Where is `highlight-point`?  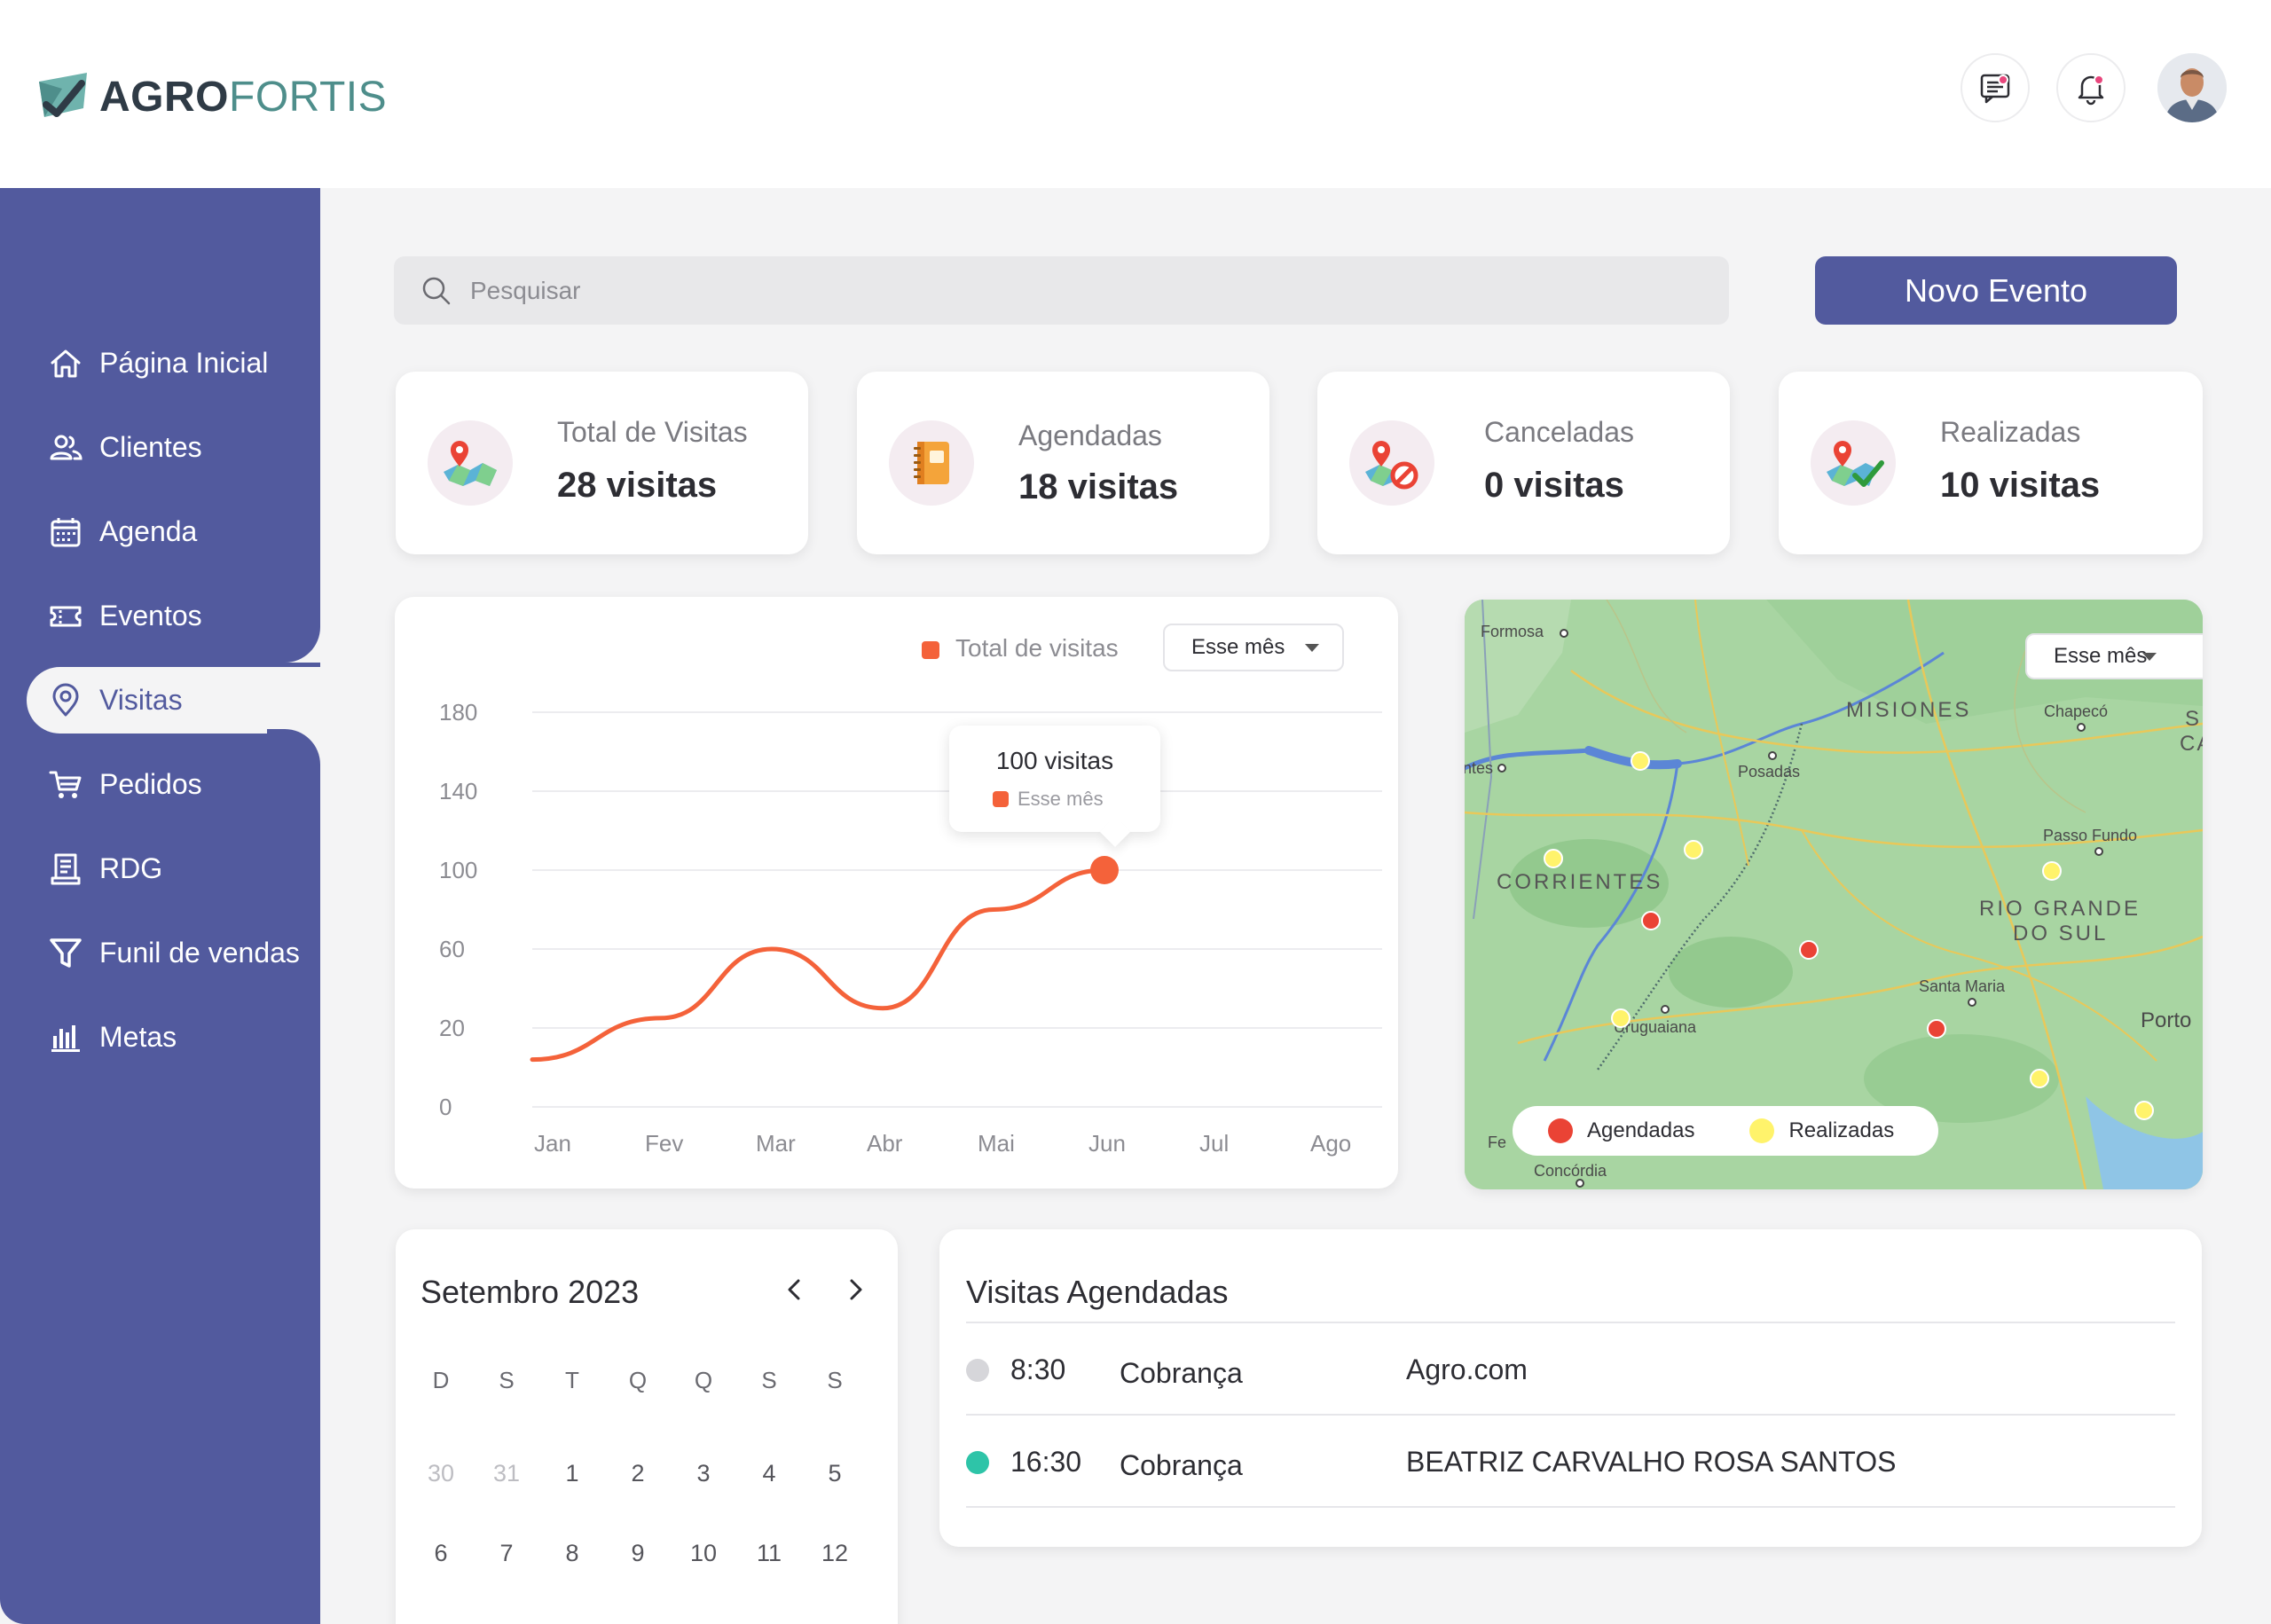
highlight-point is located at coordinates (1105, 870).